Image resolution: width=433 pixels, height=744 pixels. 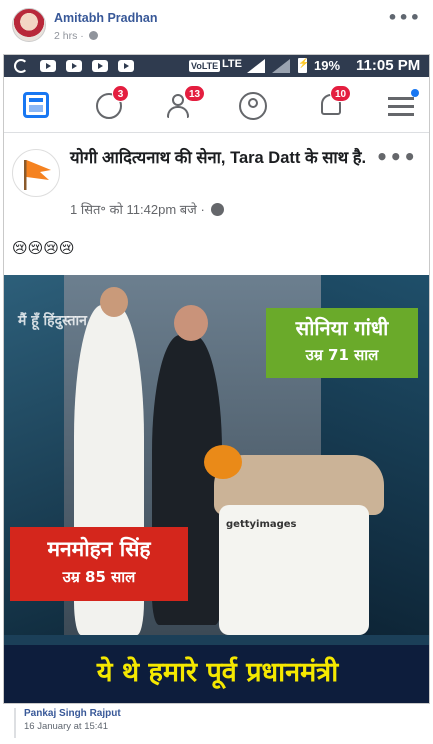 What do you see at coordinates (396, 157) in the screenshot?
I see `inner-post-options-button: •••` at bounding box center [396, 157].